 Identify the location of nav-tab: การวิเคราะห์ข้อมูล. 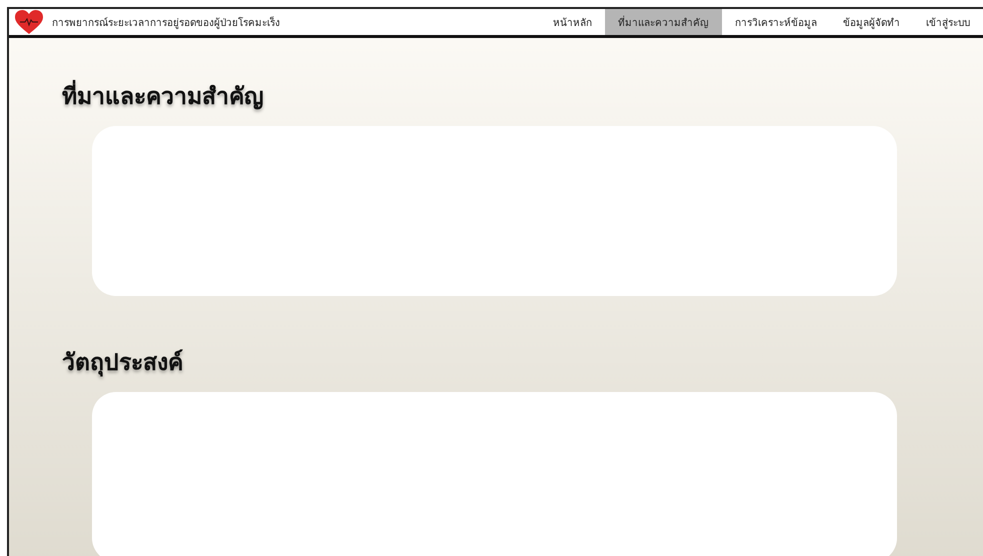
(776, 22).